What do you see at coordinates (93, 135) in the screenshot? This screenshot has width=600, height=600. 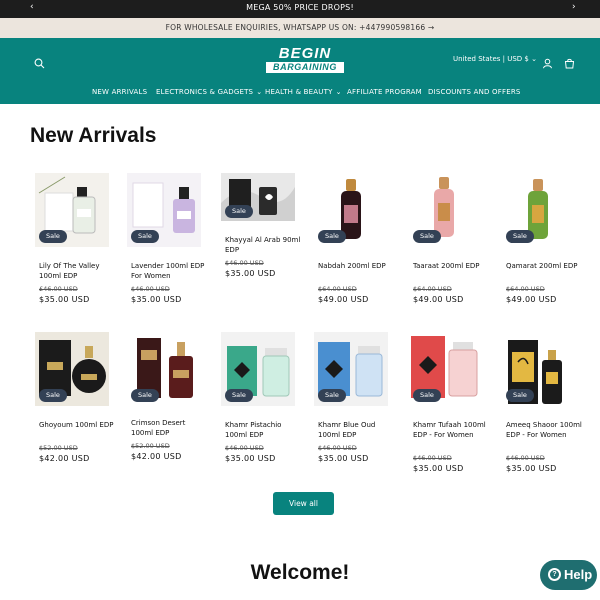 I see `section-title: New Arrivals` at bounding box center [93, 135].